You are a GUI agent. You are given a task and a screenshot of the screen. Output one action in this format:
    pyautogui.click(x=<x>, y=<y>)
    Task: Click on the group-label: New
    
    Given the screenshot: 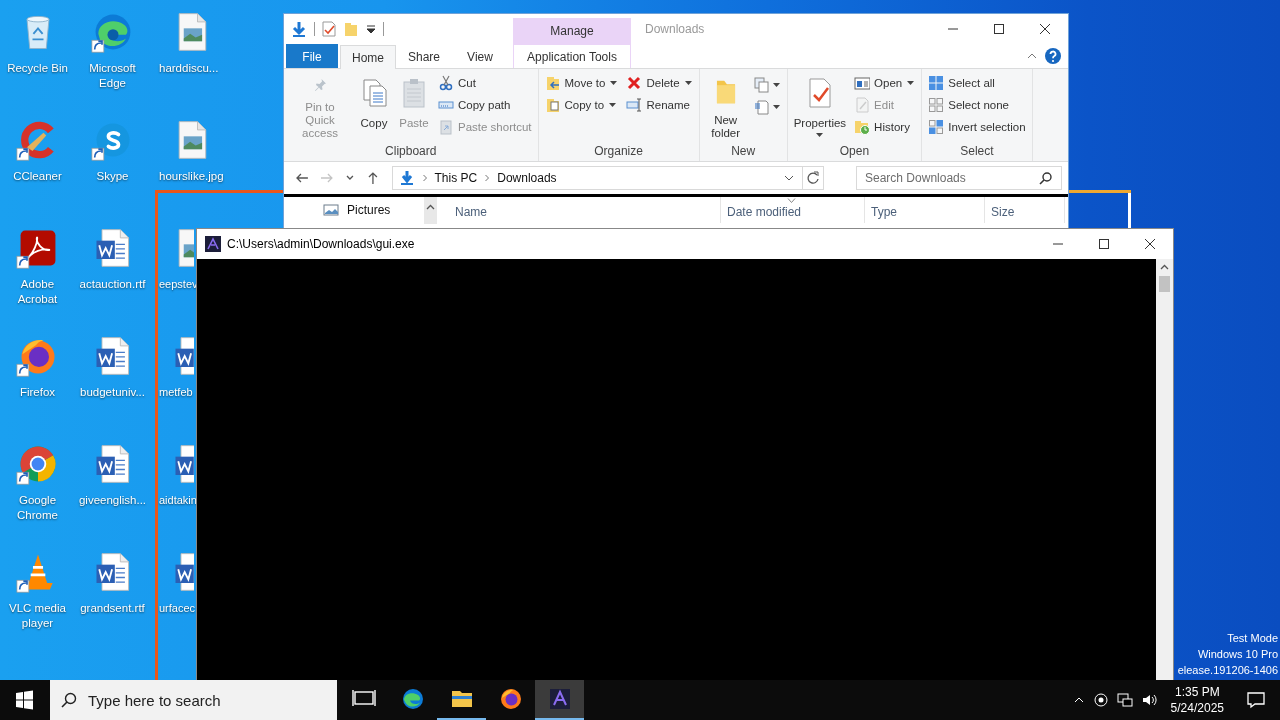 What is the action you would take?
    pyautogui.click(x=743, y=152)
    